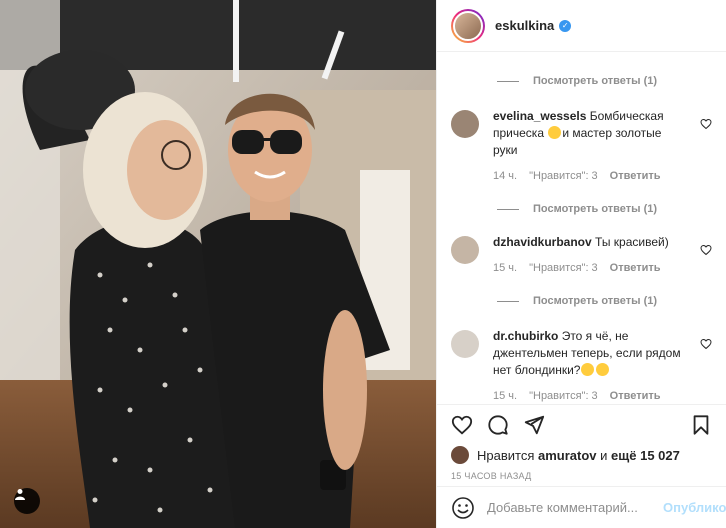  What do you see at coordinates (505, 176) in the screenshot?
I see `comment-time: 14 ч.` at bounding box center [505, 176].